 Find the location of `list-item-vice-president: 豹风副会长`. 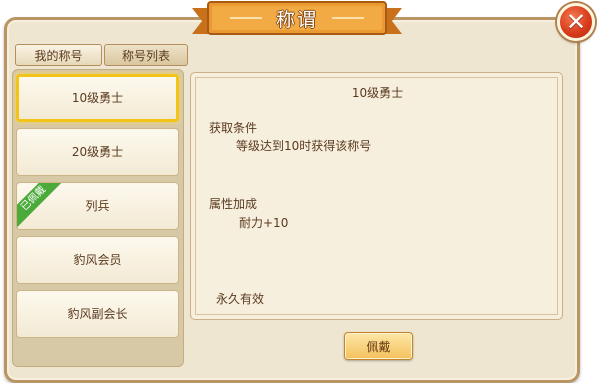

list-item-vice-president: 豹风副会长 is located at coordinates (97, 314).